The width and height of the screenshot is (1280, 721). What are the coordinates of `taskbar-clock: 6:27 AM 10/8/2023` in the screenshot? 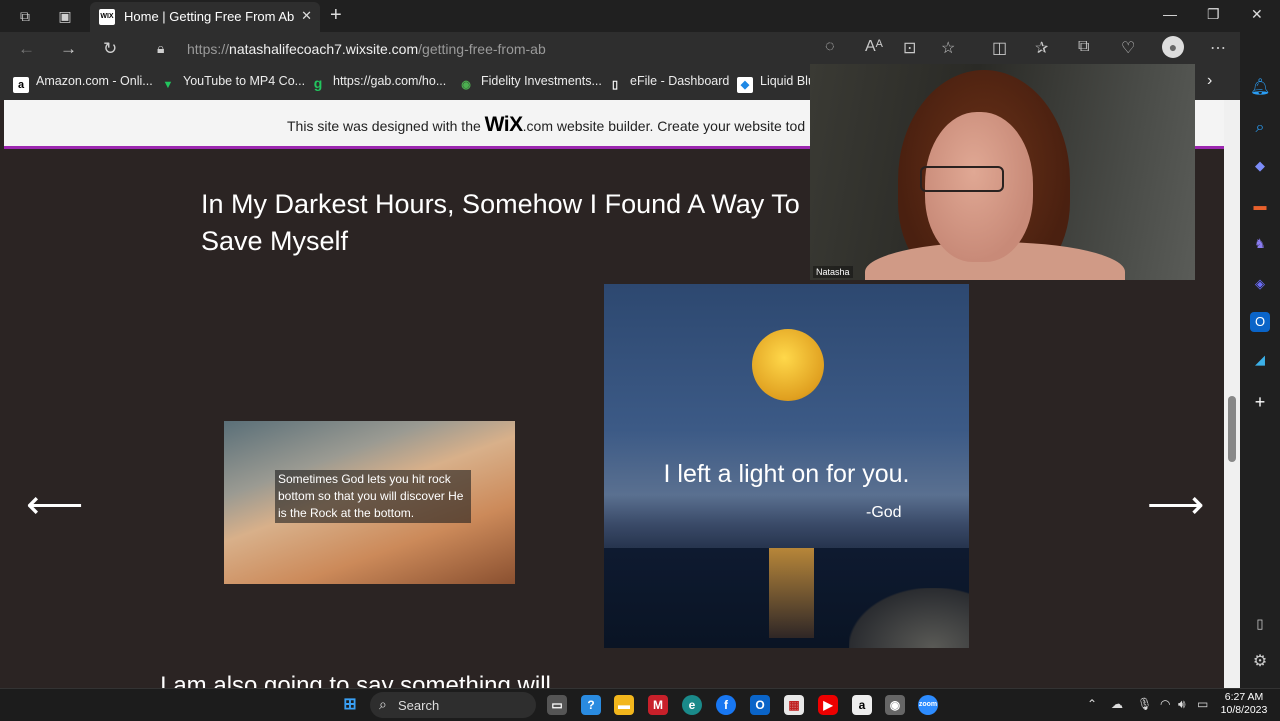 It's located at (1244, 704).